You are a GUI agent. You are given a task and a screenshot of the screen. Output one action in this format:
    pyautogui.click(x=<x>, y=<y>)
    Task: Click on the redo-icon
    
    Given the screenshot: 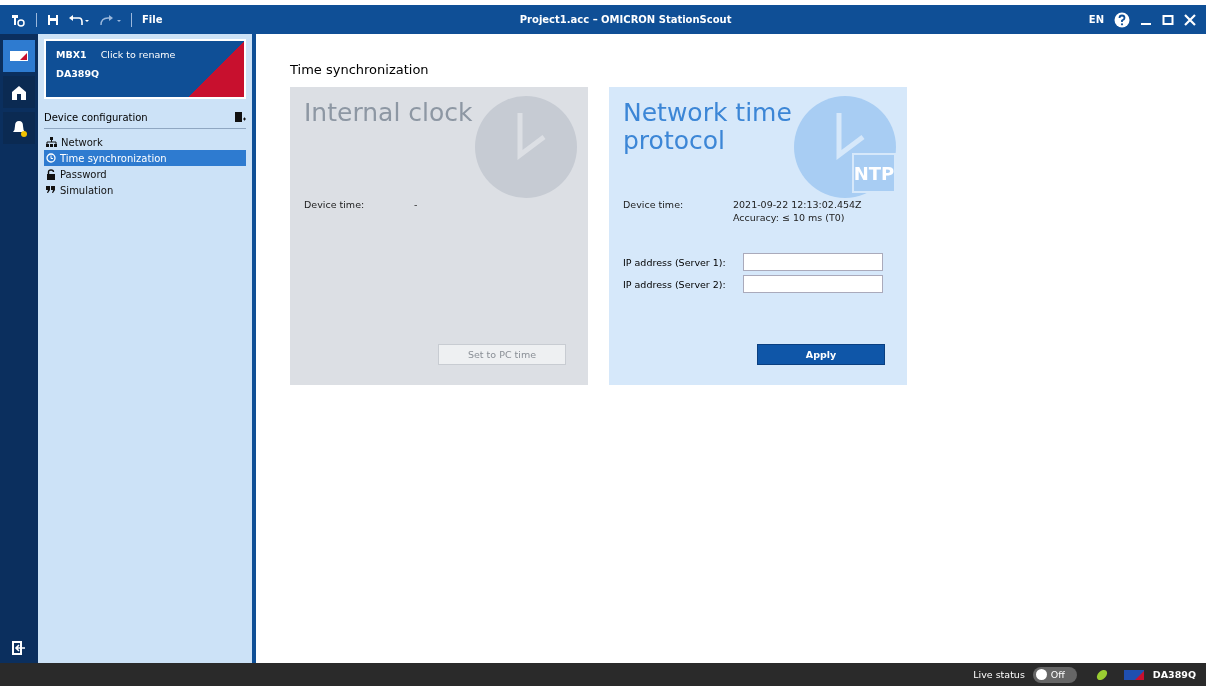 What is the action you would take?
    pyautogui.click(x=110, y=19)
    